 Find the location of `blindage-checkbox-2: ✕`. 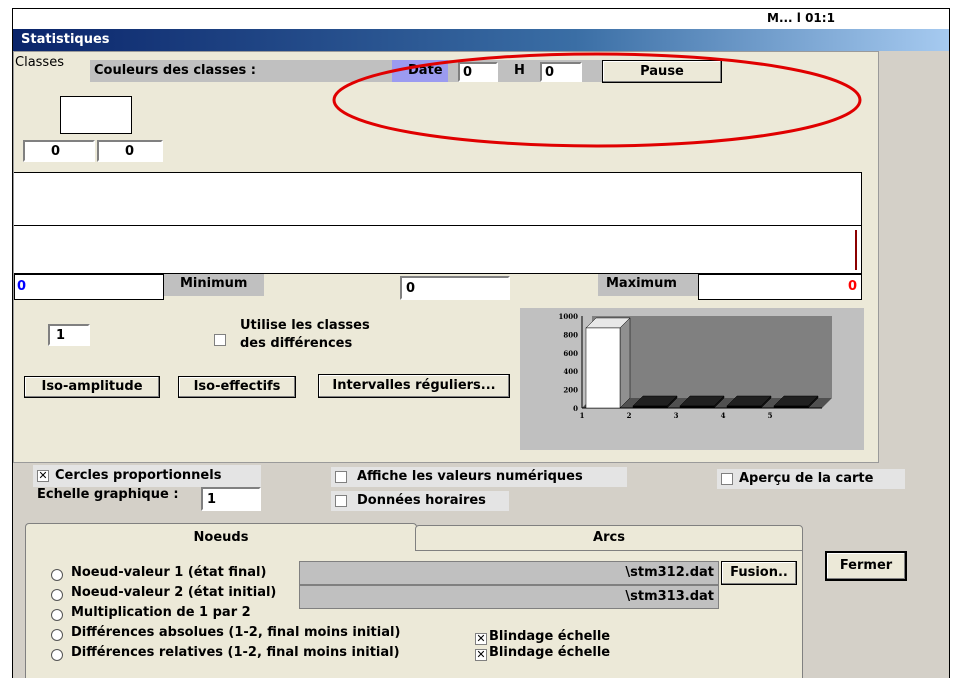

blindage-checkbox-2: ✕ is located at coordinates (481, 655).